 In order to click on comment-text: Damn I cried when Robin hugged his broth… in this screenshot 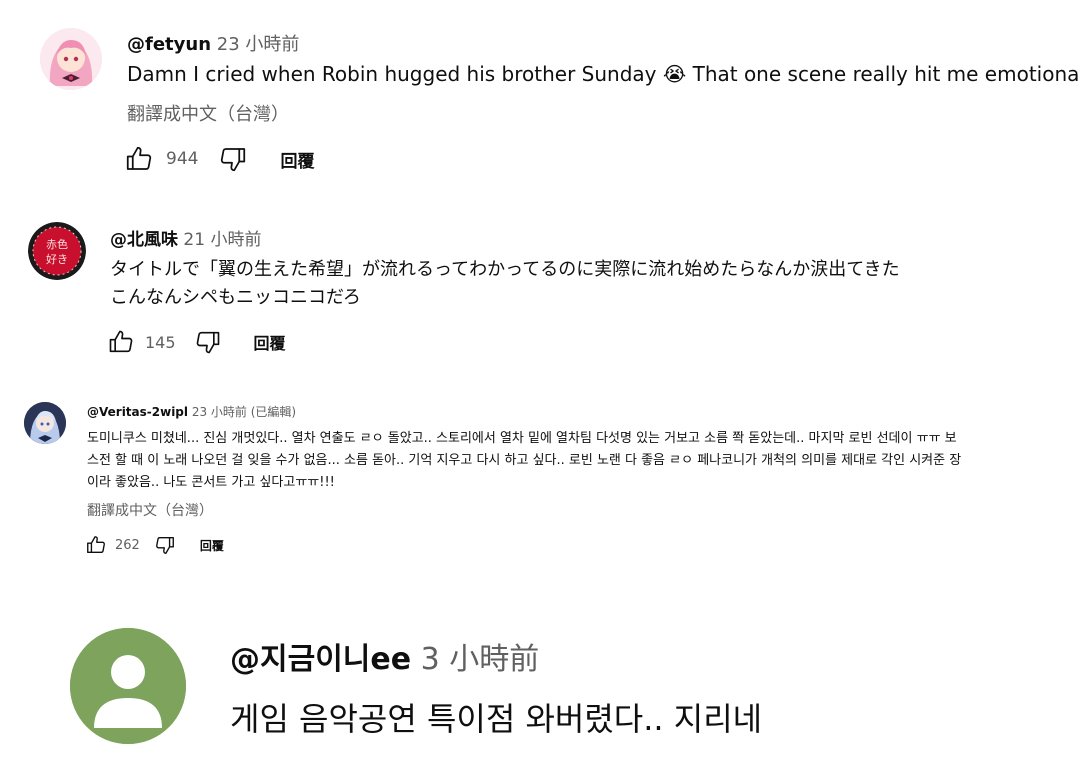, I will do `click(603, 74)`.